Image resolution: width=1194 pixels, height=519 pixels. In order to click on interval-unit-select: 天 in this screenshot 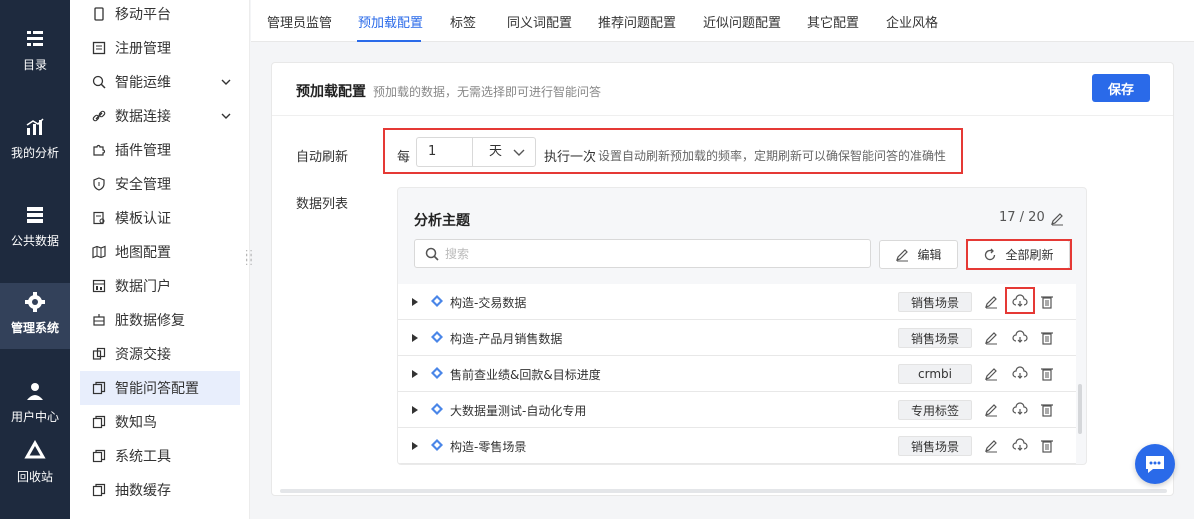, I will do `click(504, 152)`.